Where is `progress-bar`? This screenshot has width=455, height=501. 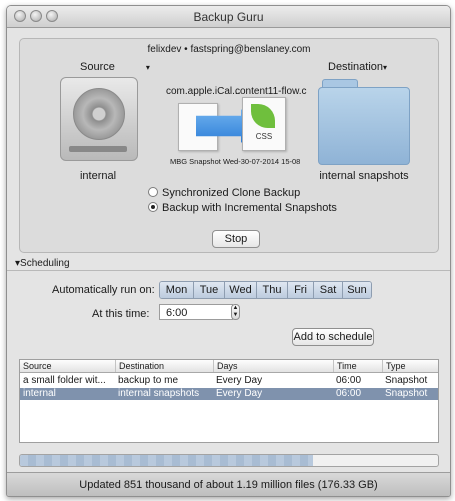
progress-bar is located at coordinates (229, 460).